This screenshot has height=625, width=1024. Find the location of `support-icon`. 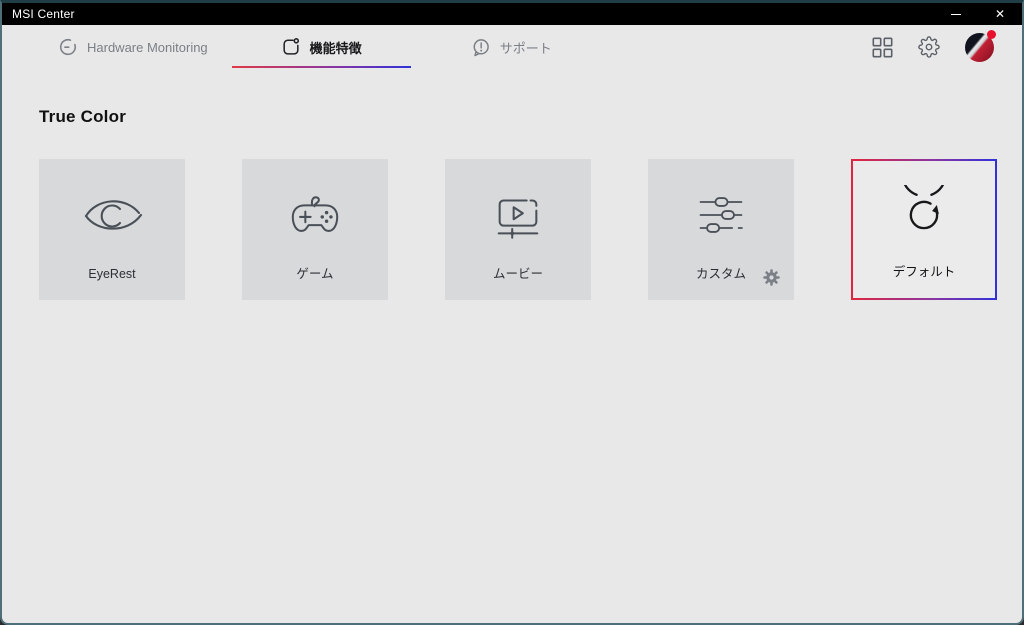

support-icon is located at coordinates (481, 48).